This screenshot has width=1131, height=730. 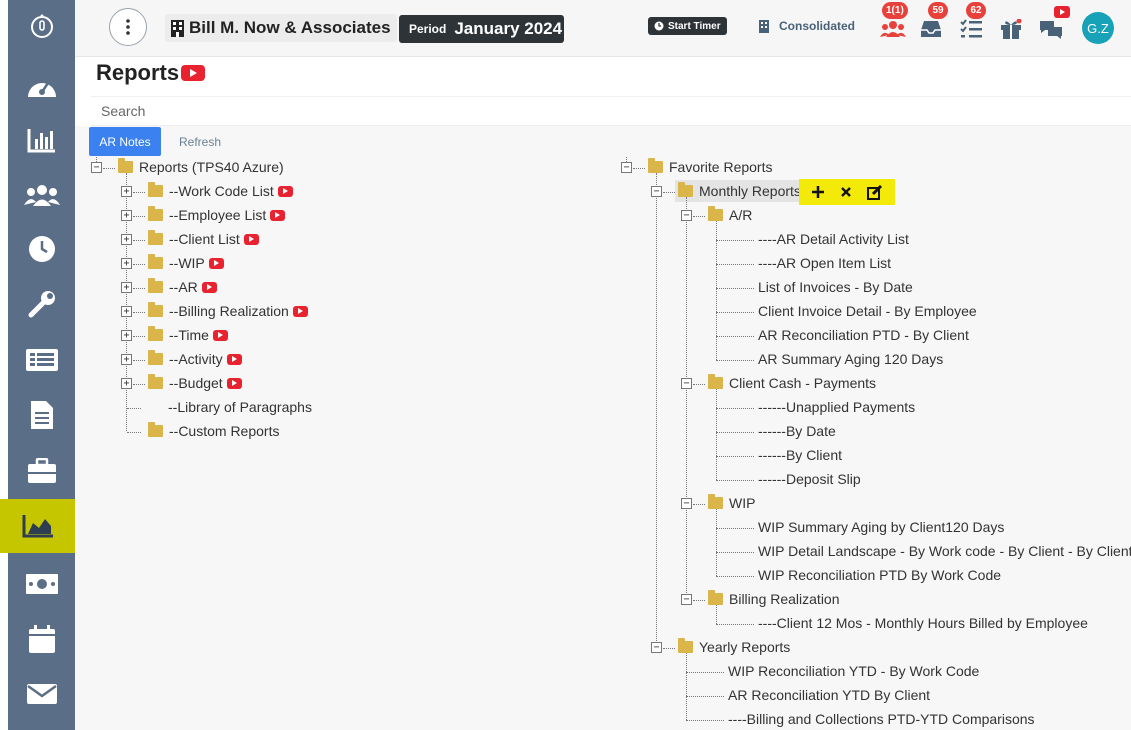 What do you see at coordinates (800, 455) in the screenshot?
I see `report-item: ------By Client` at bounding box center [800, 455].